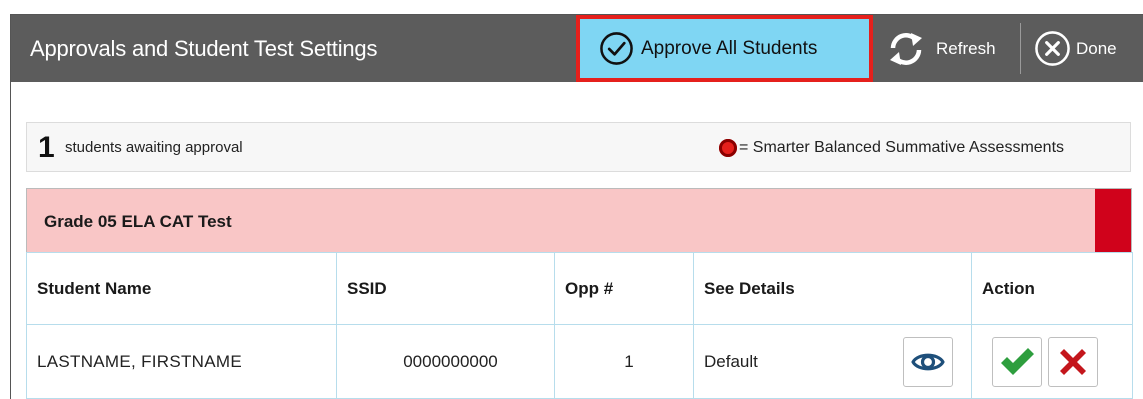 The height and width of the screenshot is (399, 1143). Describe the element at coordinates (445, 288) in the screenshot. I see `col-ssid: SSID` at that location.